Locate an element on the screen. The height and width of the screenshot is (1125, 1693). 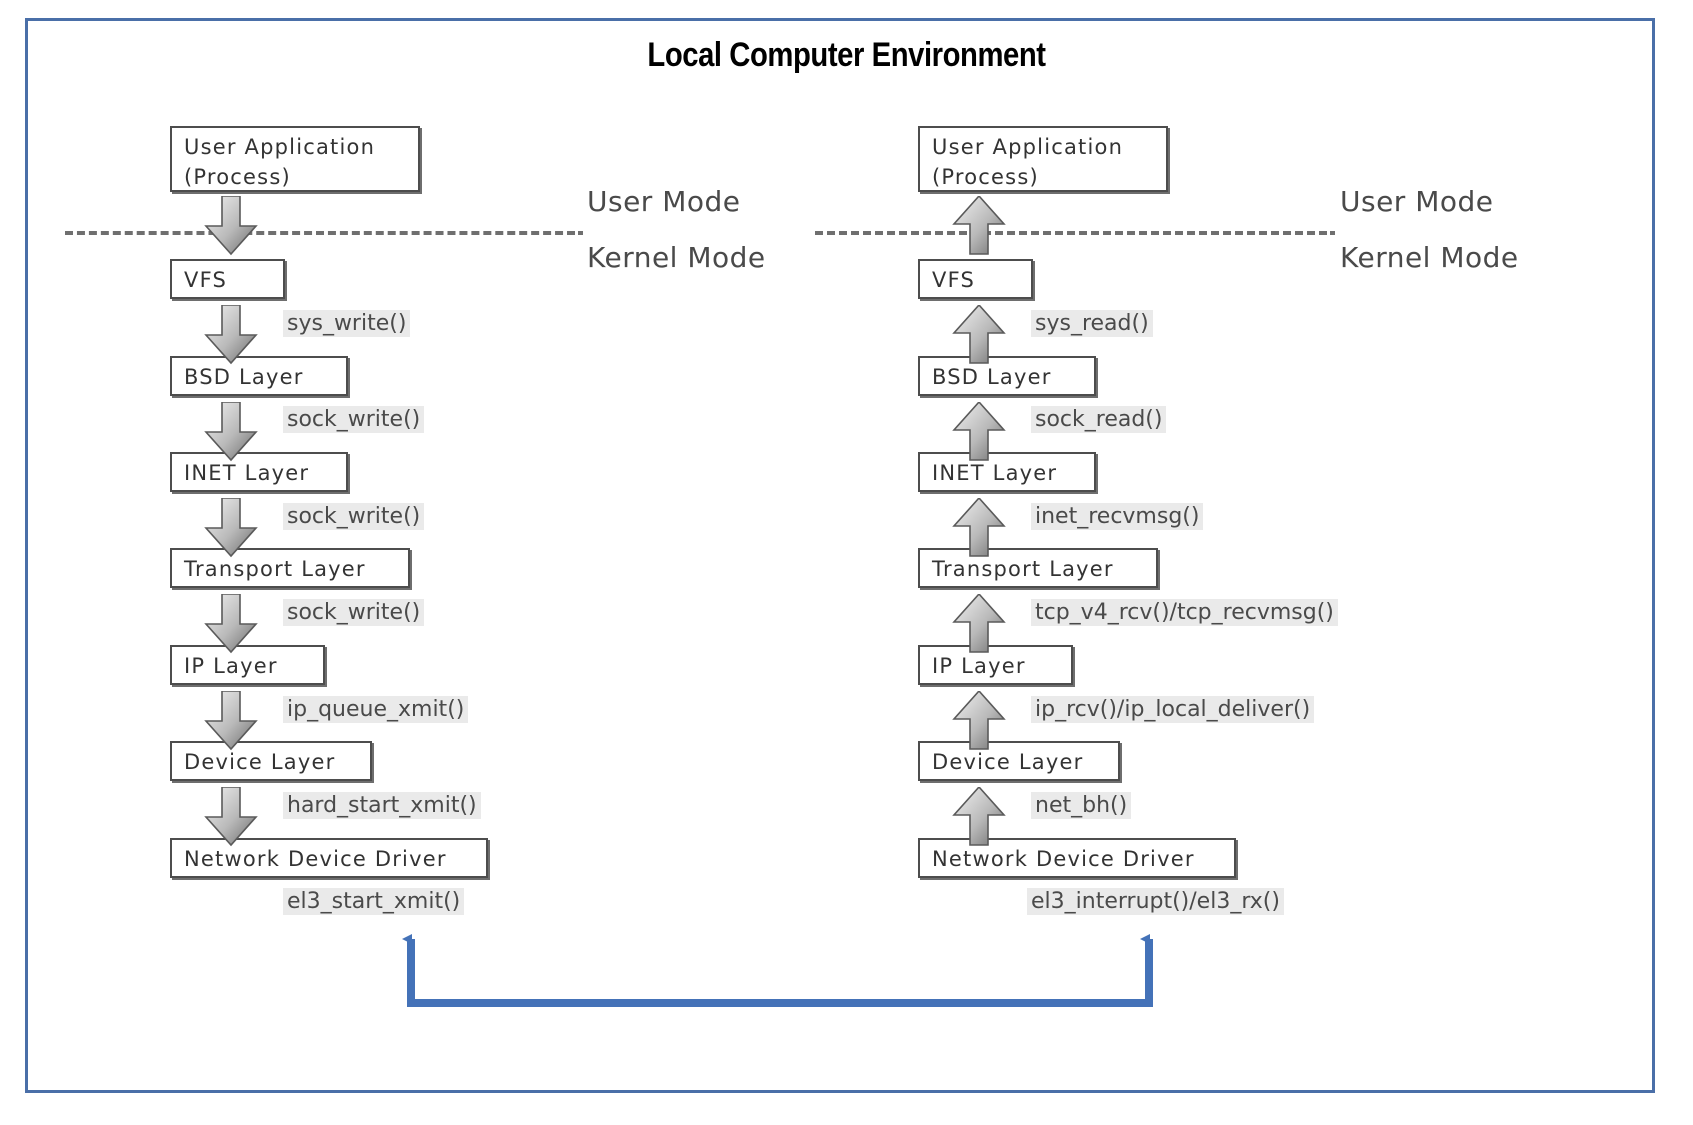
diagram-title: Local Computer Environment is located at coordinates (846, 55).